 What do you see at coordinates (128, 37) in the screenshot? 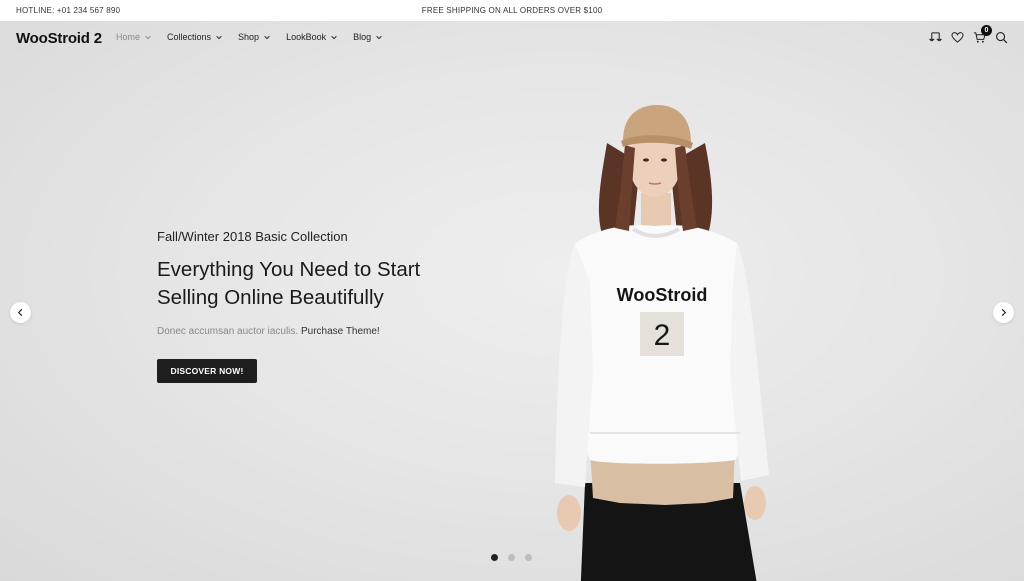
I see `nav-item-label: Home` at bounding box center [128, 37].